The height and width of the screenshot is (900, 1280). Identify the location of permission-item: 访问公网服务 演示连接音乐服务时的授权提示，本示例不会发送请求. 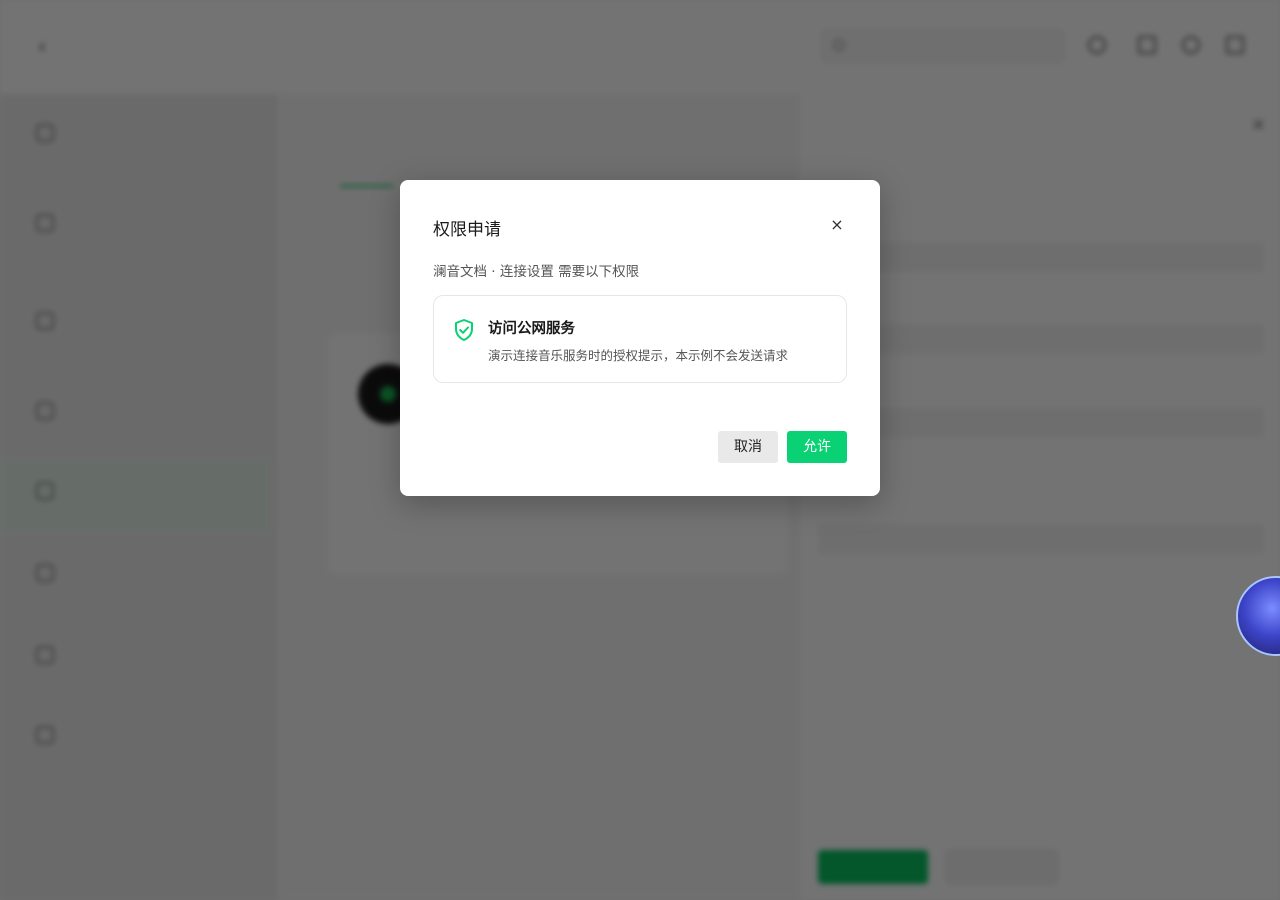
(640, 339).